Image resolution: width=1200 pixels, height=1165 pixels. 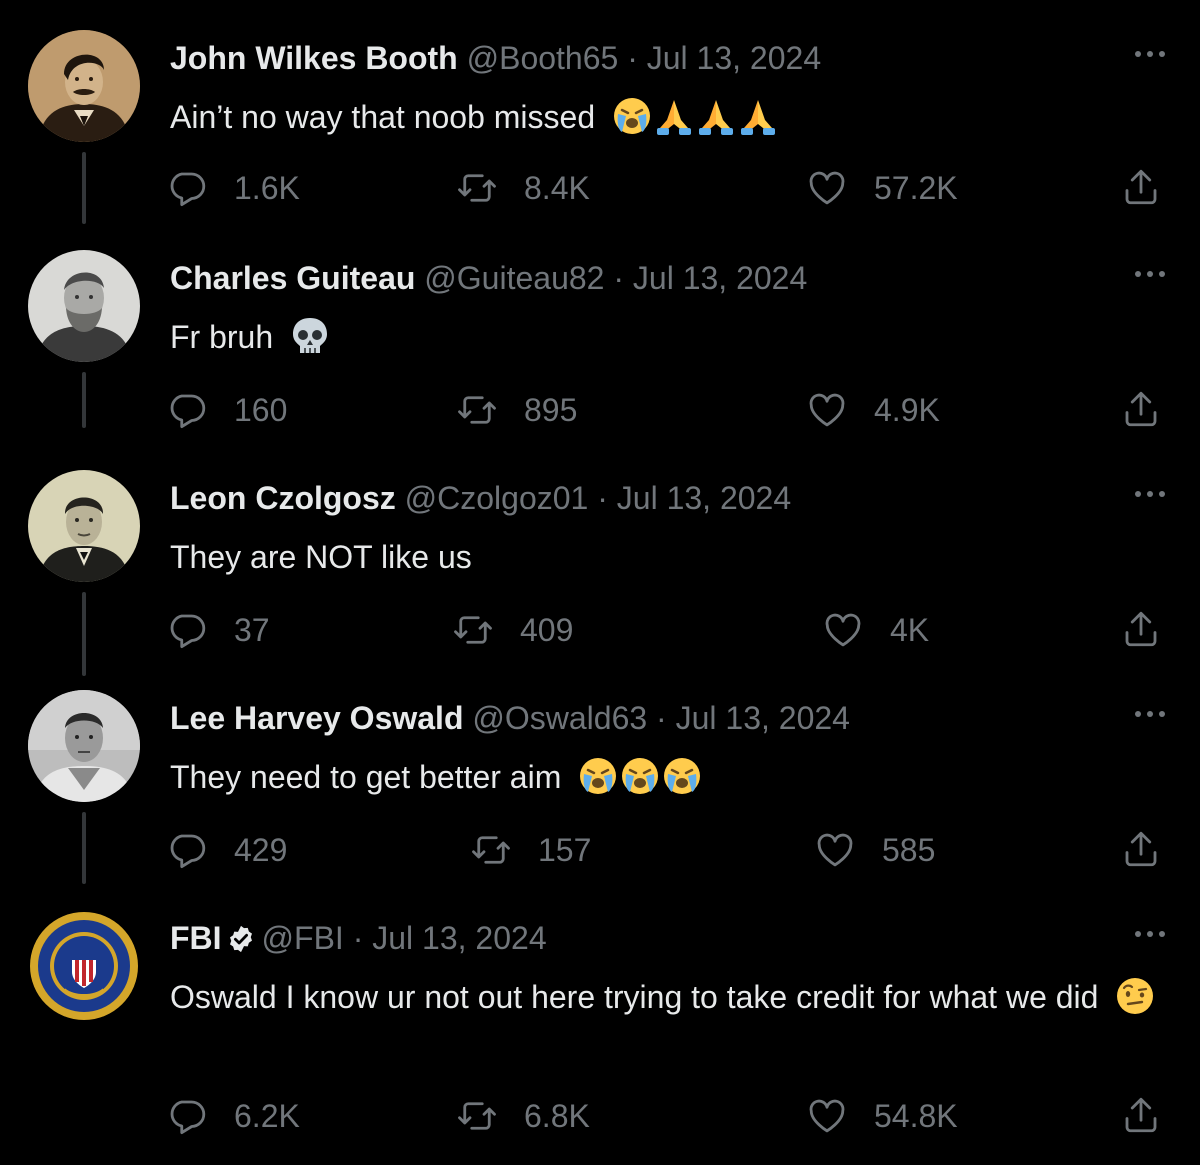 I want to click on reply-count: 1.6K, so click(x=267, y=187).